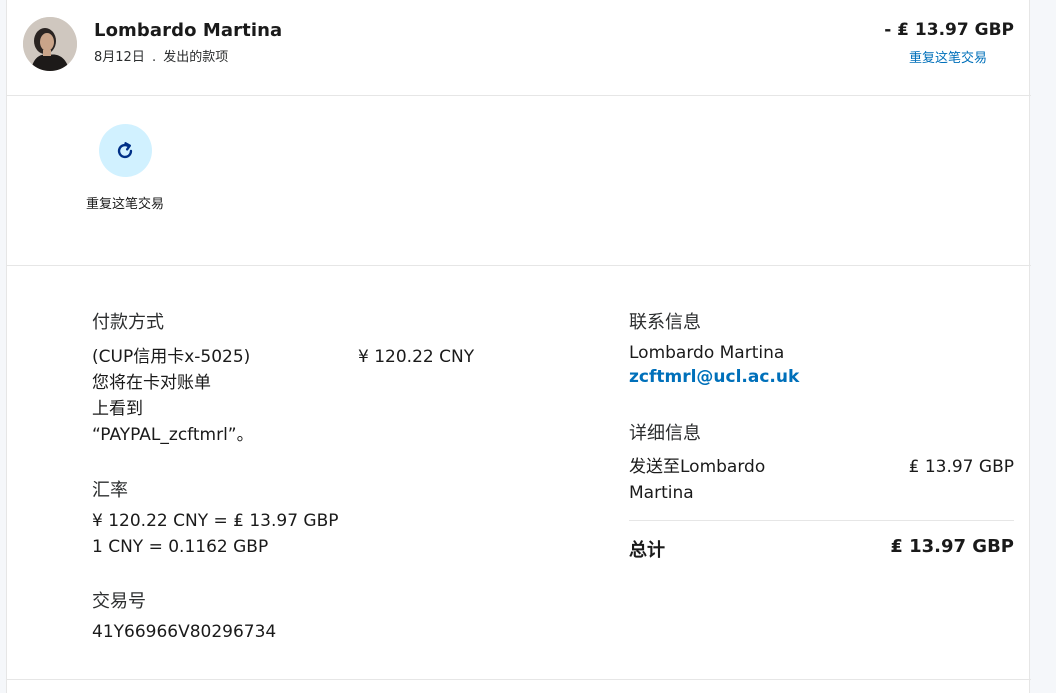 The image size is (1056, 693). I want to click on payment-method-amount: ¥ 120.22 CNY, so click(416, 357).